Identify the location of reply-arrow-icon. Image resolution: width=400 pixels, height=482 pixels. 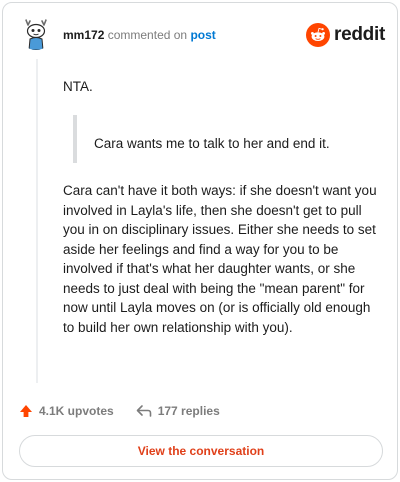
(144, 411).